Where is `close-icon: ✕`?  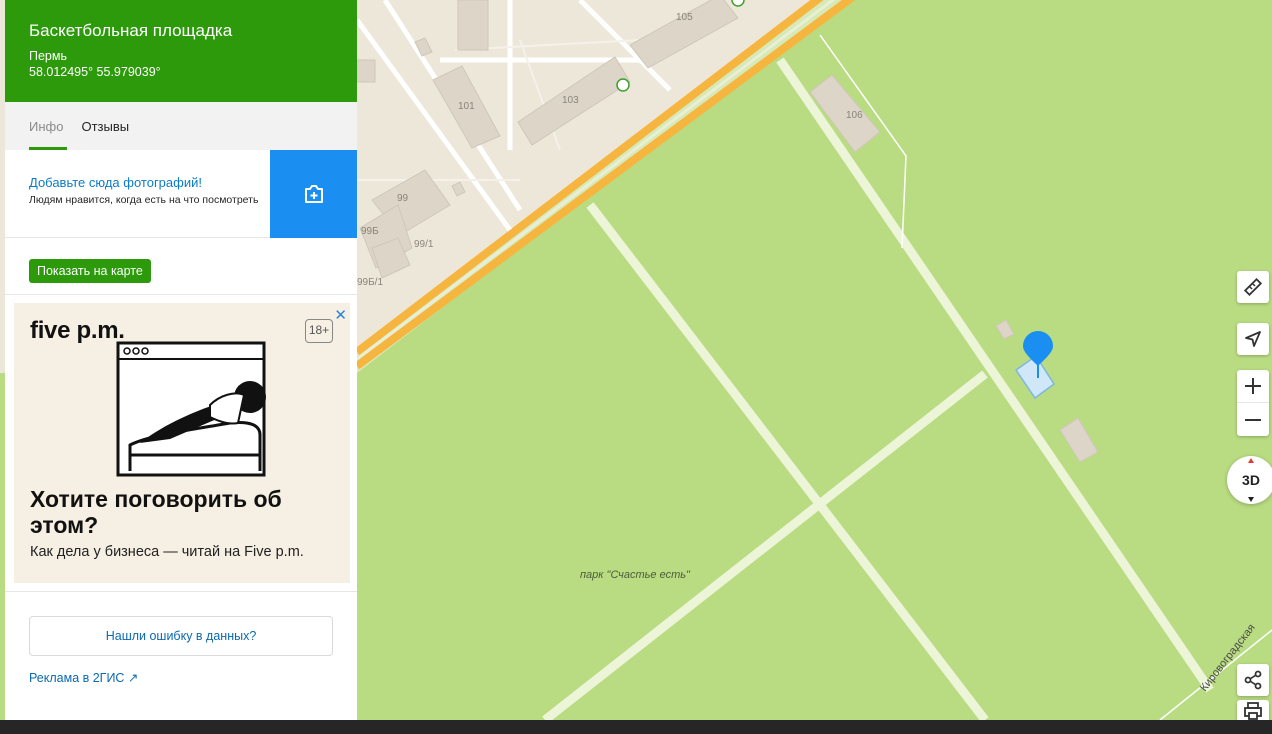 close-icon: ✕ is located at coordinates (340, 315).